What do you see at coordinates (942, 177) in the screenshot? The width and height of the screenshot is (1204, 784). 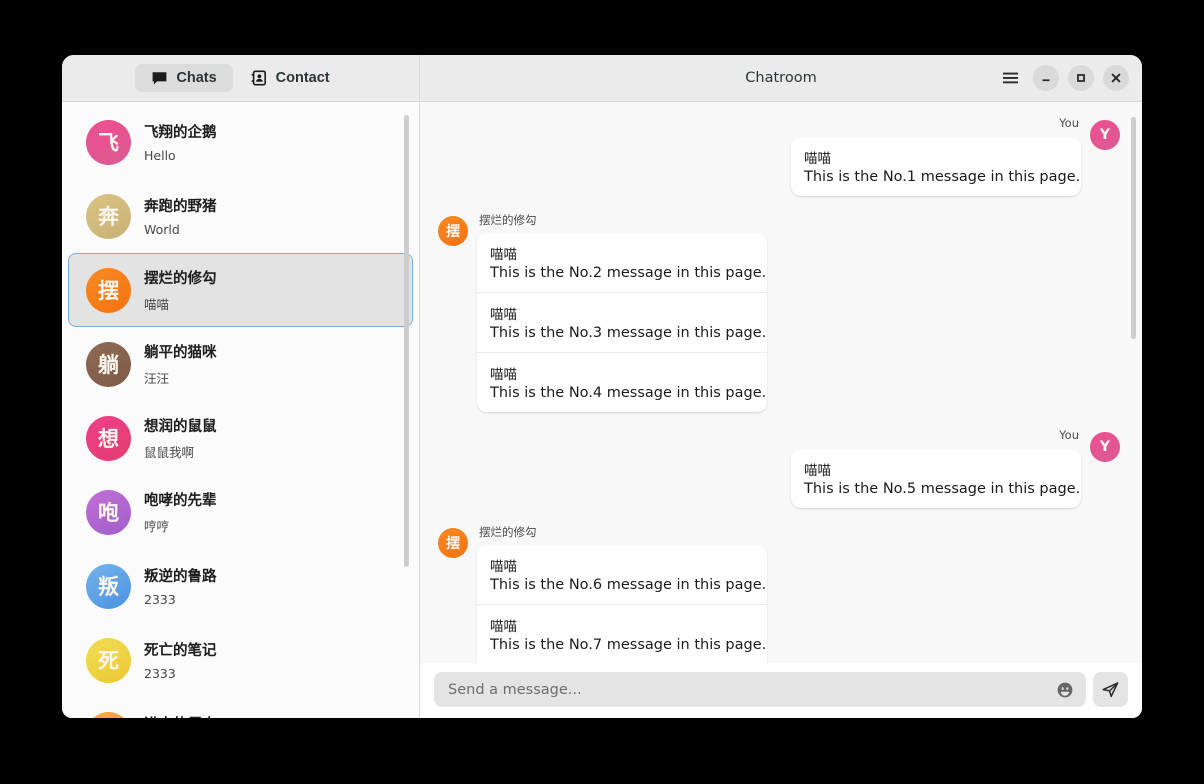 I see `message-text: This is the No.1 message in this page.` at bounding box center [942, 177].